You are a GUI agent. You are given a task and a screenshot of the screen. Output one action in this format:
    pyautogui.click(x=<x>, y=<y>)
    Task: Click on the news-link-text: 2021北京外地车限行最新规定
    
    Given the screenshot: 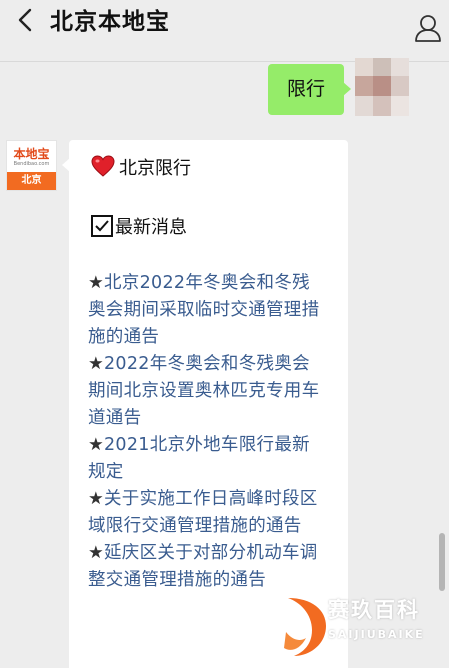 What is the action you would take?
    pyautogui.click(x=199, y=458)
    